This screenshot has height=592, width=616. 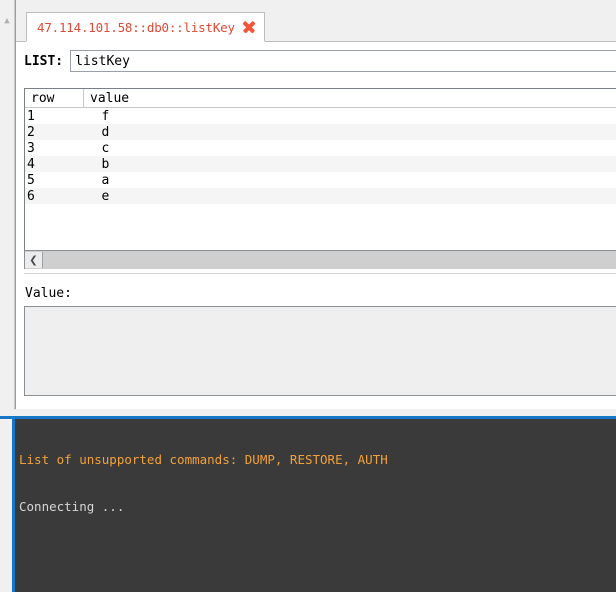 I want to click on cell-row-index: 6, so click(x=54, y=196).